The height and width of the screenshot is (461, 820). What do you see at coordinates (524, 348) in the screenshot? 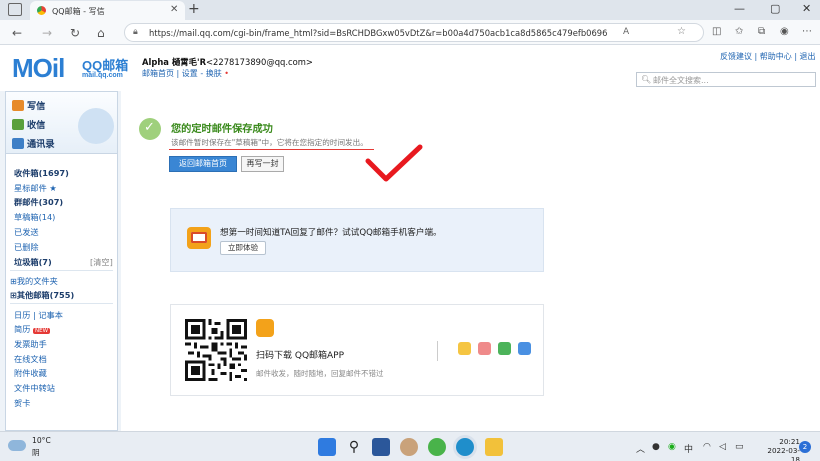
I see `app-store-icon` at bounding box center [524, 348].